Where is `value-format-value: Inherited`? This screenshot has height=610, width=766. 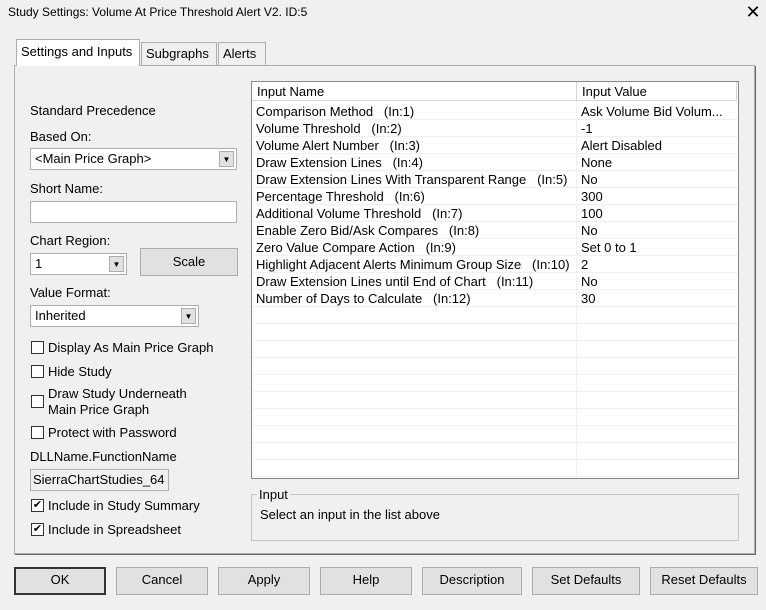 value-format-value: Inherited is located at coordinates (60, 315).